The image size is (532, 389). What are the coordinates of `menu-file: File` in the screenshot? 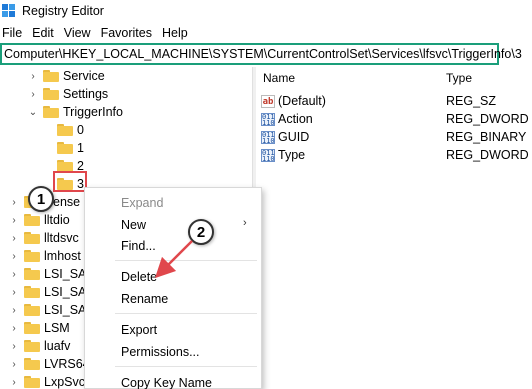 It's located at (15, 33).